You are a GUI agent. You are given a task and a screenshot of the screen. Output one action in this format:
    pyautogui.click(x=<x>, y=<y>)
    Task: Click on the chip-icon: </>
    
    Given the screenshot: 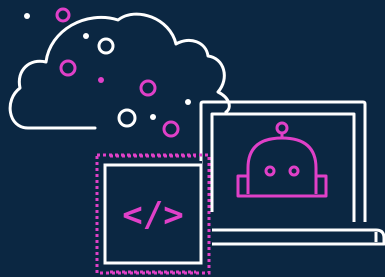 What is the action you would take?
    pyautogui.click(x=153, y=214)
    